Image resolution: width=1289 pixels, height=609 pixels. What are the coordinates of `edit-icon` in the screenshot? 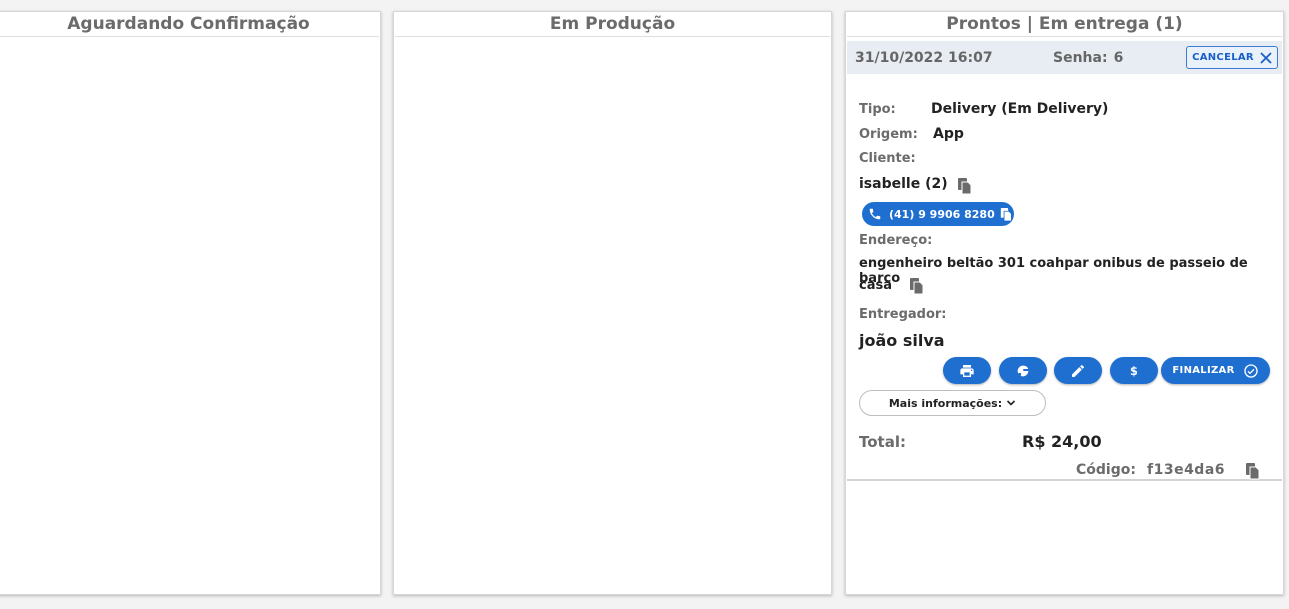 It's located at (1078, 370).